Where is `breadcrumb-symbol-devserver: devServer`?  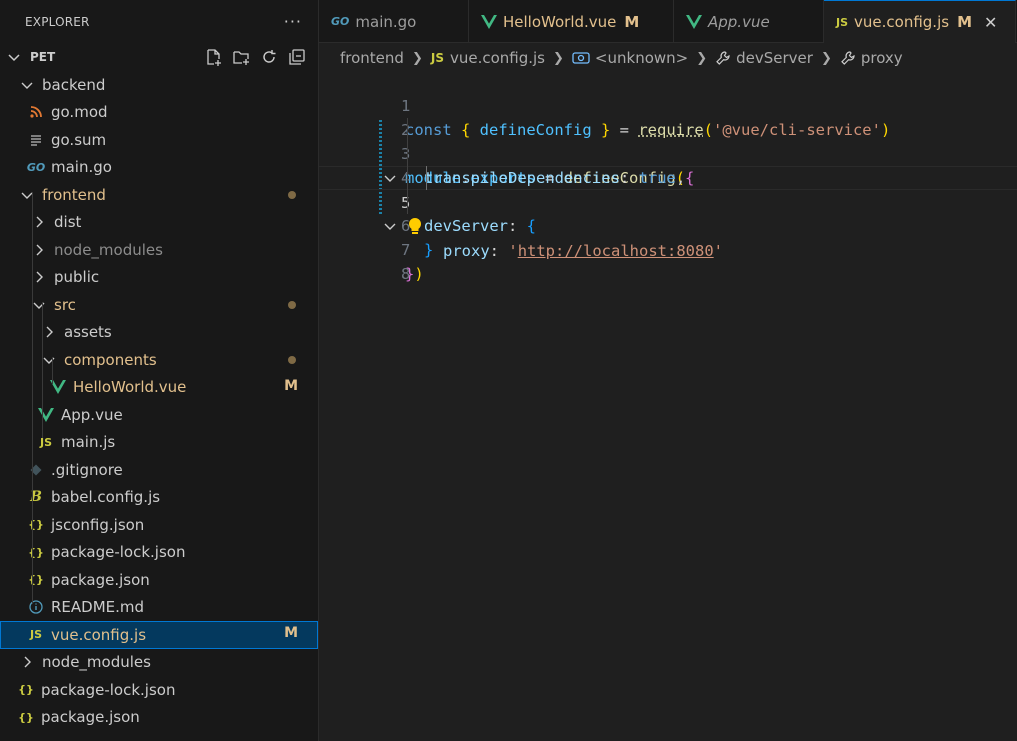 breadcrumb-symbol-devserver: devServer is located at coordinates (774, 58).